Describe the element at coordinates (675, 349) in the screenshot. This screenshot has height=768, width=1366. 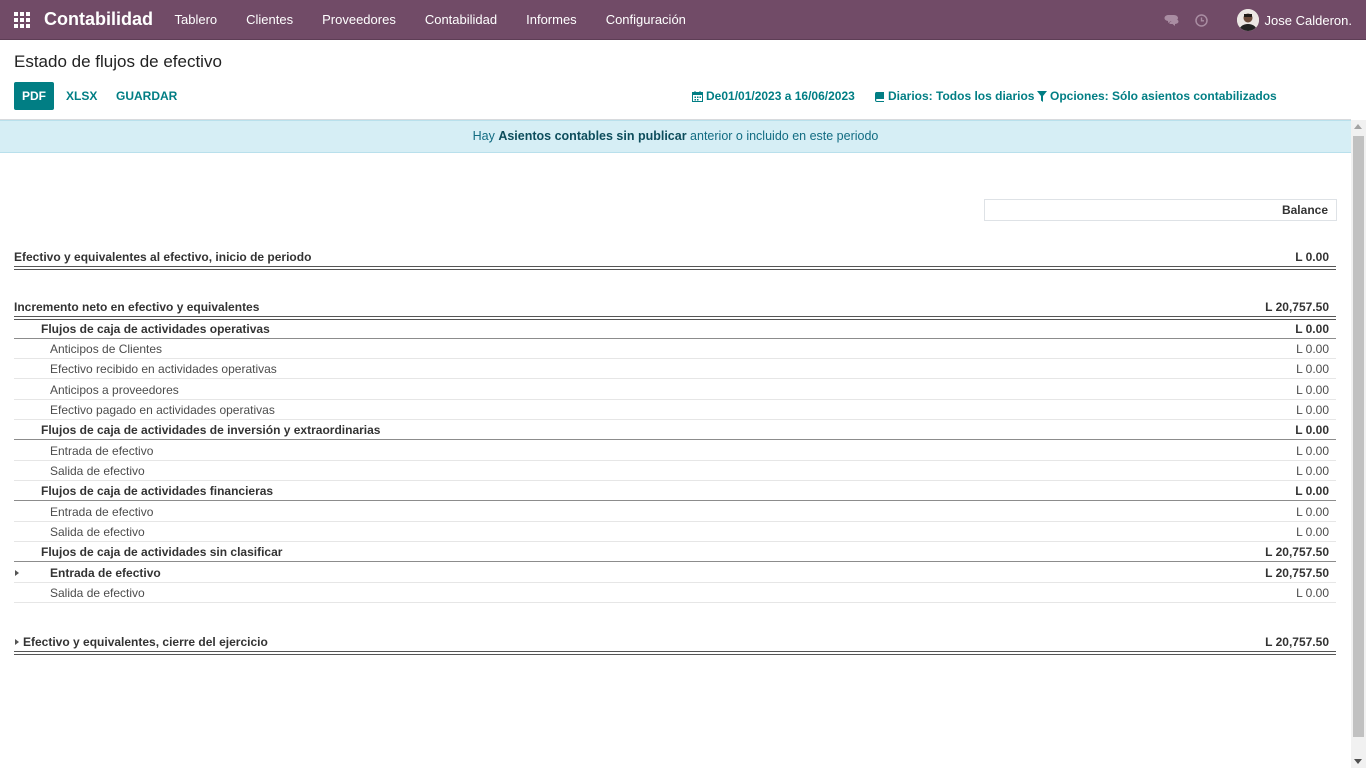
I see `report-line: Anticipos de Clientes L 0.00` at that location.